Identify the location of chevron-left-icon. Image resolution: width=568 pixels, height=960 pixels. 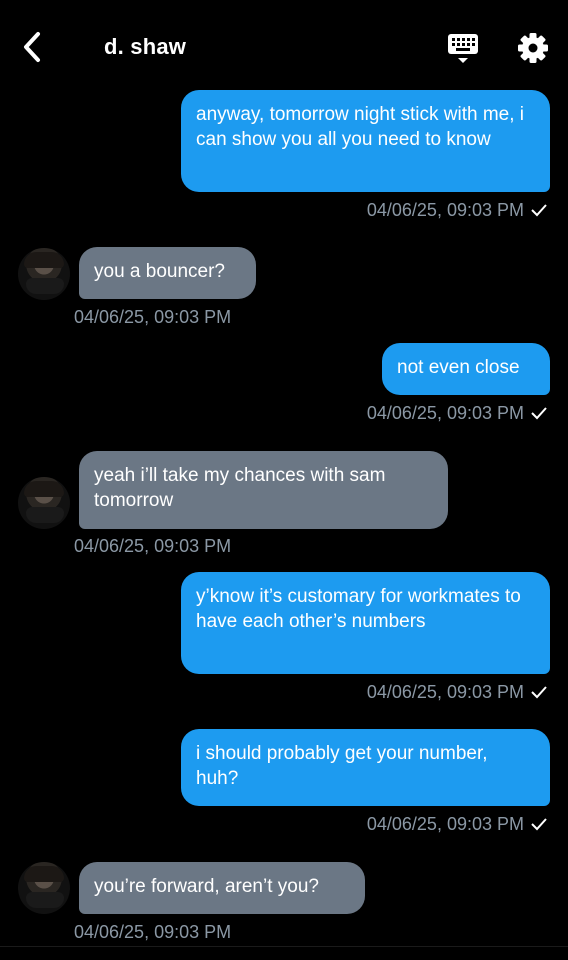
(32, 47).